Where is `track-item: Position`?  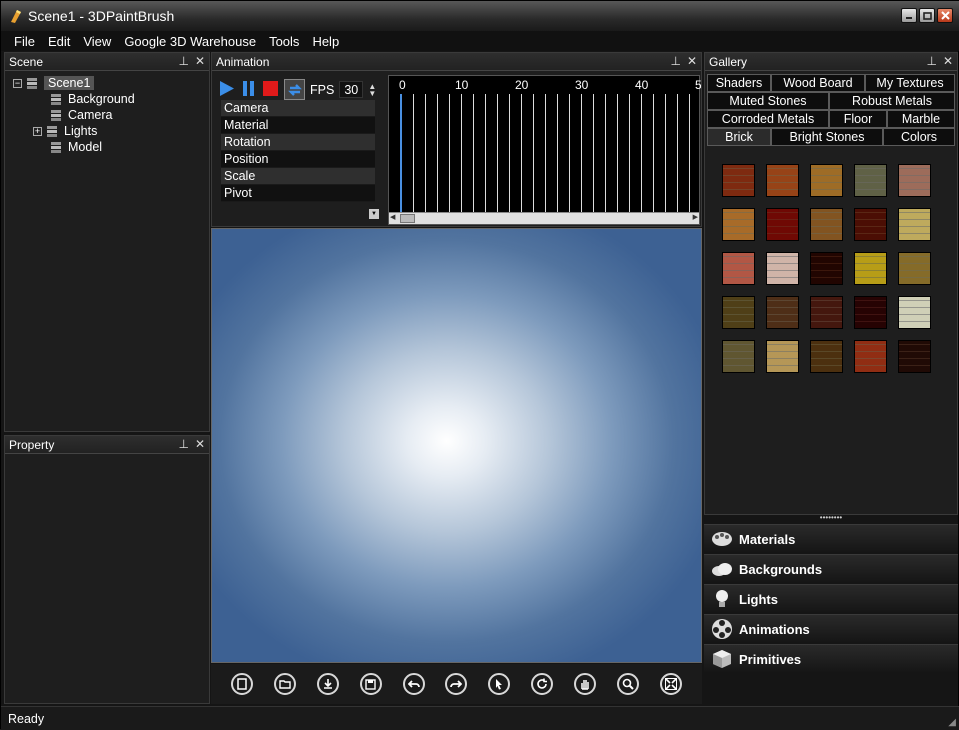 track-item: Position is located at coordinates (298, 159).